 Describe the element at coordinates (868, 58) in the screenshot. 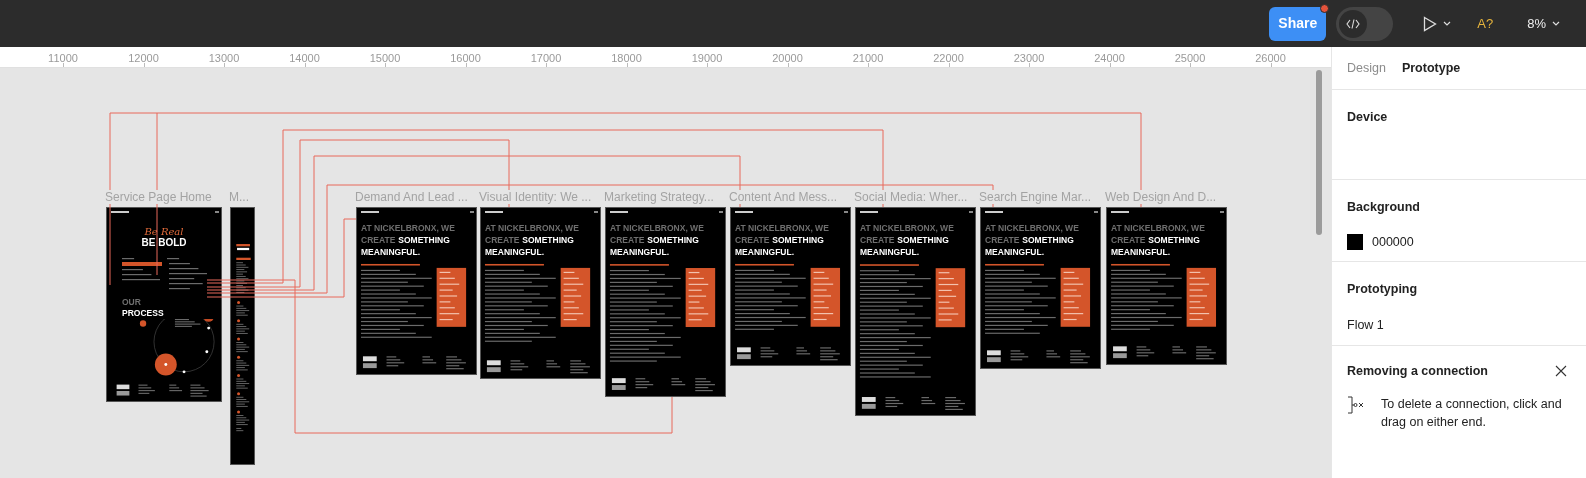

I see `ruler-label: 21000` at that location.